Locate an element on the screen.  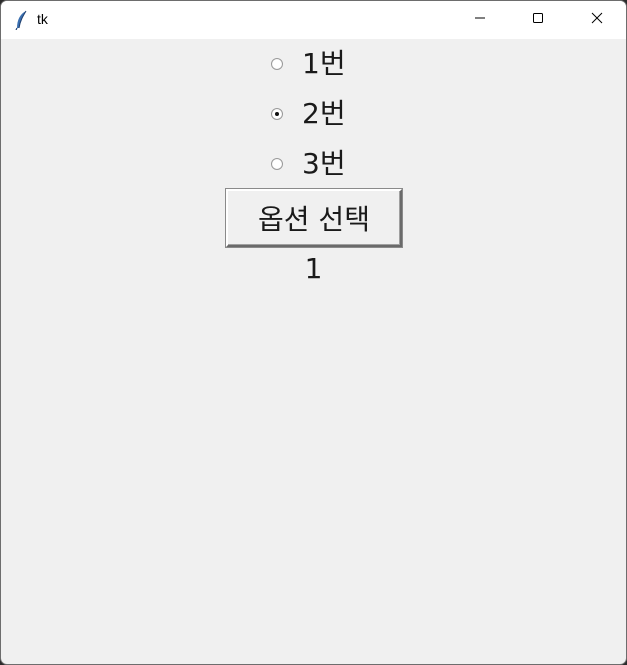
result-label: 1 is located at coordinates (313, 268).